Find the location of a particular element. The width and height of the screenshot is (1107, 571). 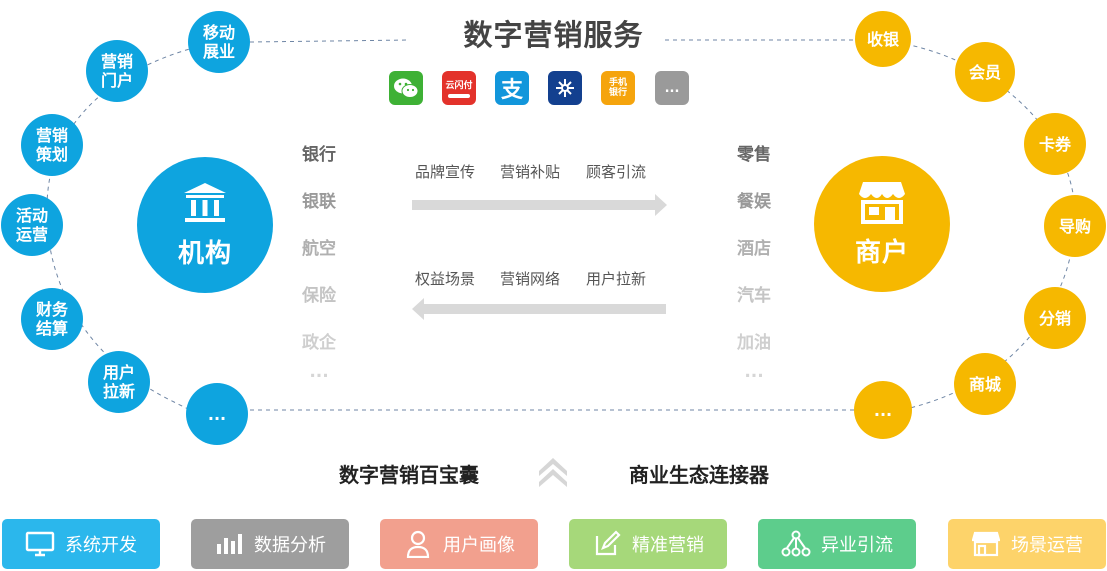

node-financial-settlement: 财务 结算 is located at coordinates (52, 319).